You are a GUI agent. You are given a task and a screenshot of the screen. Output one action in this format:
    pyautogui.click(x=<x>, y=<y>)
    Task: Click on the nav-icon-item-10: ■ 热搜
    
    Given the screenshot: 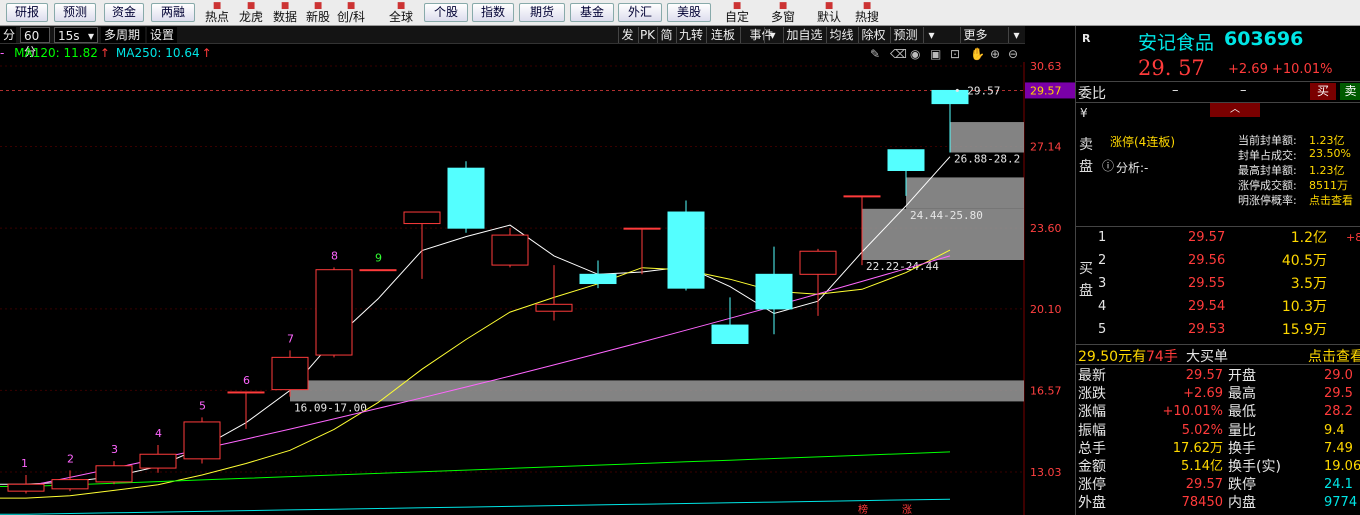 What is the action you would take?
    pyautogui.click(x=867, y=13)
    